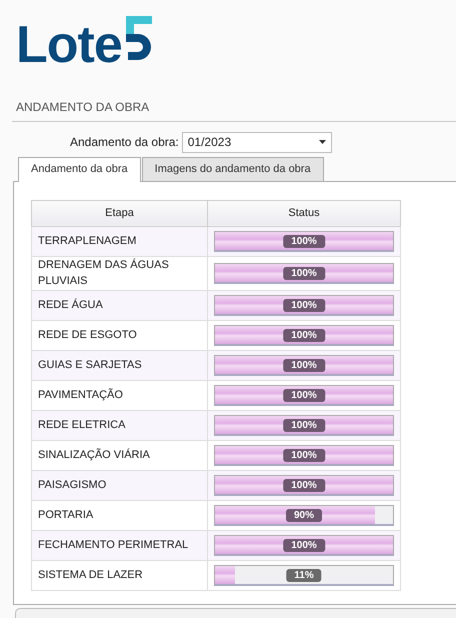 The image size is (456, 618). Describe the element at coordinates (120, 425) in the screenshot. I see `table-cell: REDE ELETRICA` at that location.